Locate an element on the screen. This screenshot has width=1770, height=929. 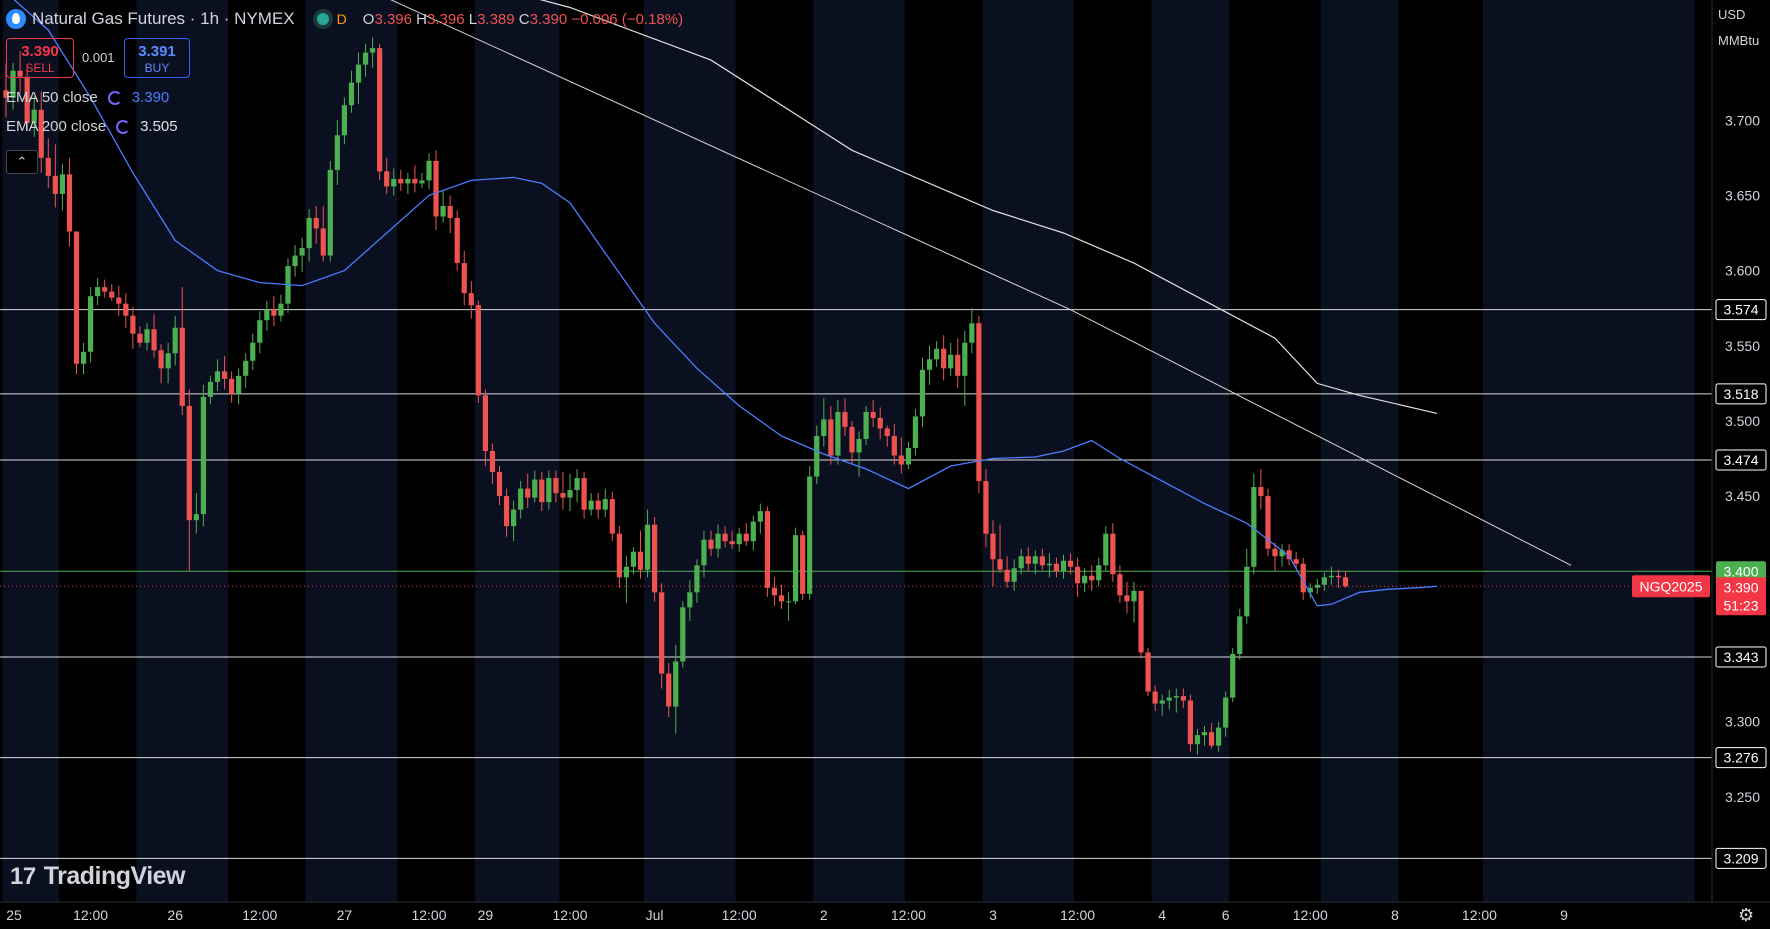
x-tick-label: Jul is located at coordinates (655, 915).